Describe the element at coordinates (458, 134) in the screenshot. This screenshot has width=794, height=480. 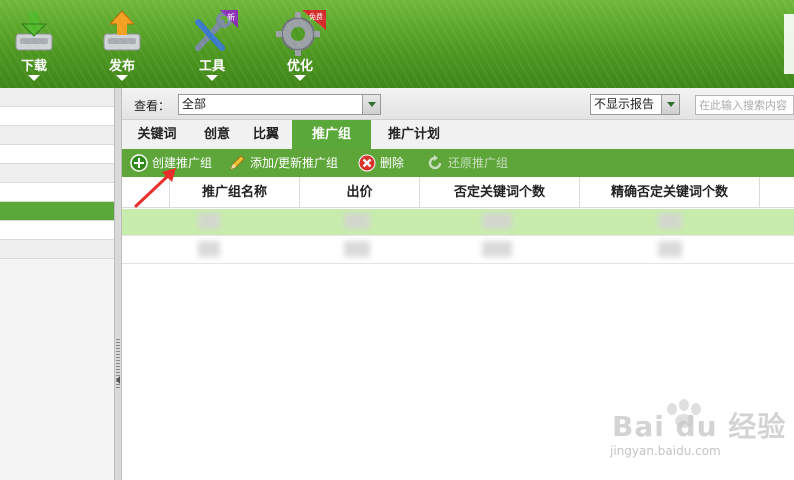
I see `tab-bar: 关键词 创意 比翼 推广组 推广计划` at that location.